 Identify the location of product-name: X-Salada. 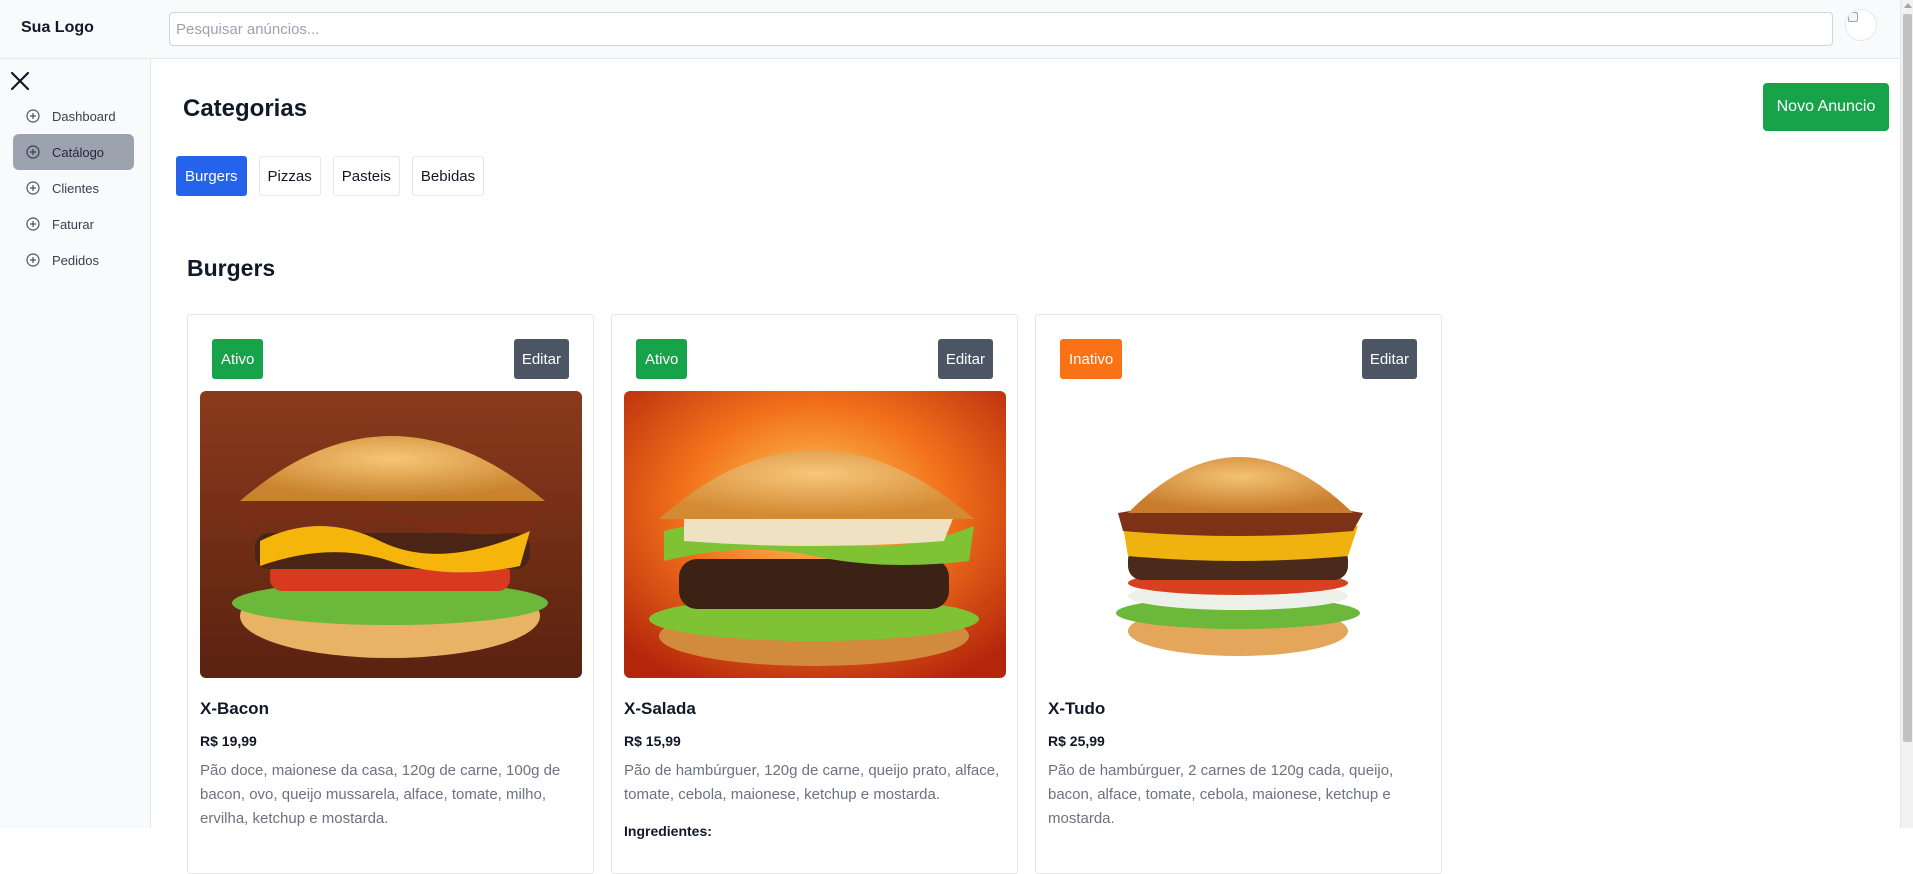
(660, 708).